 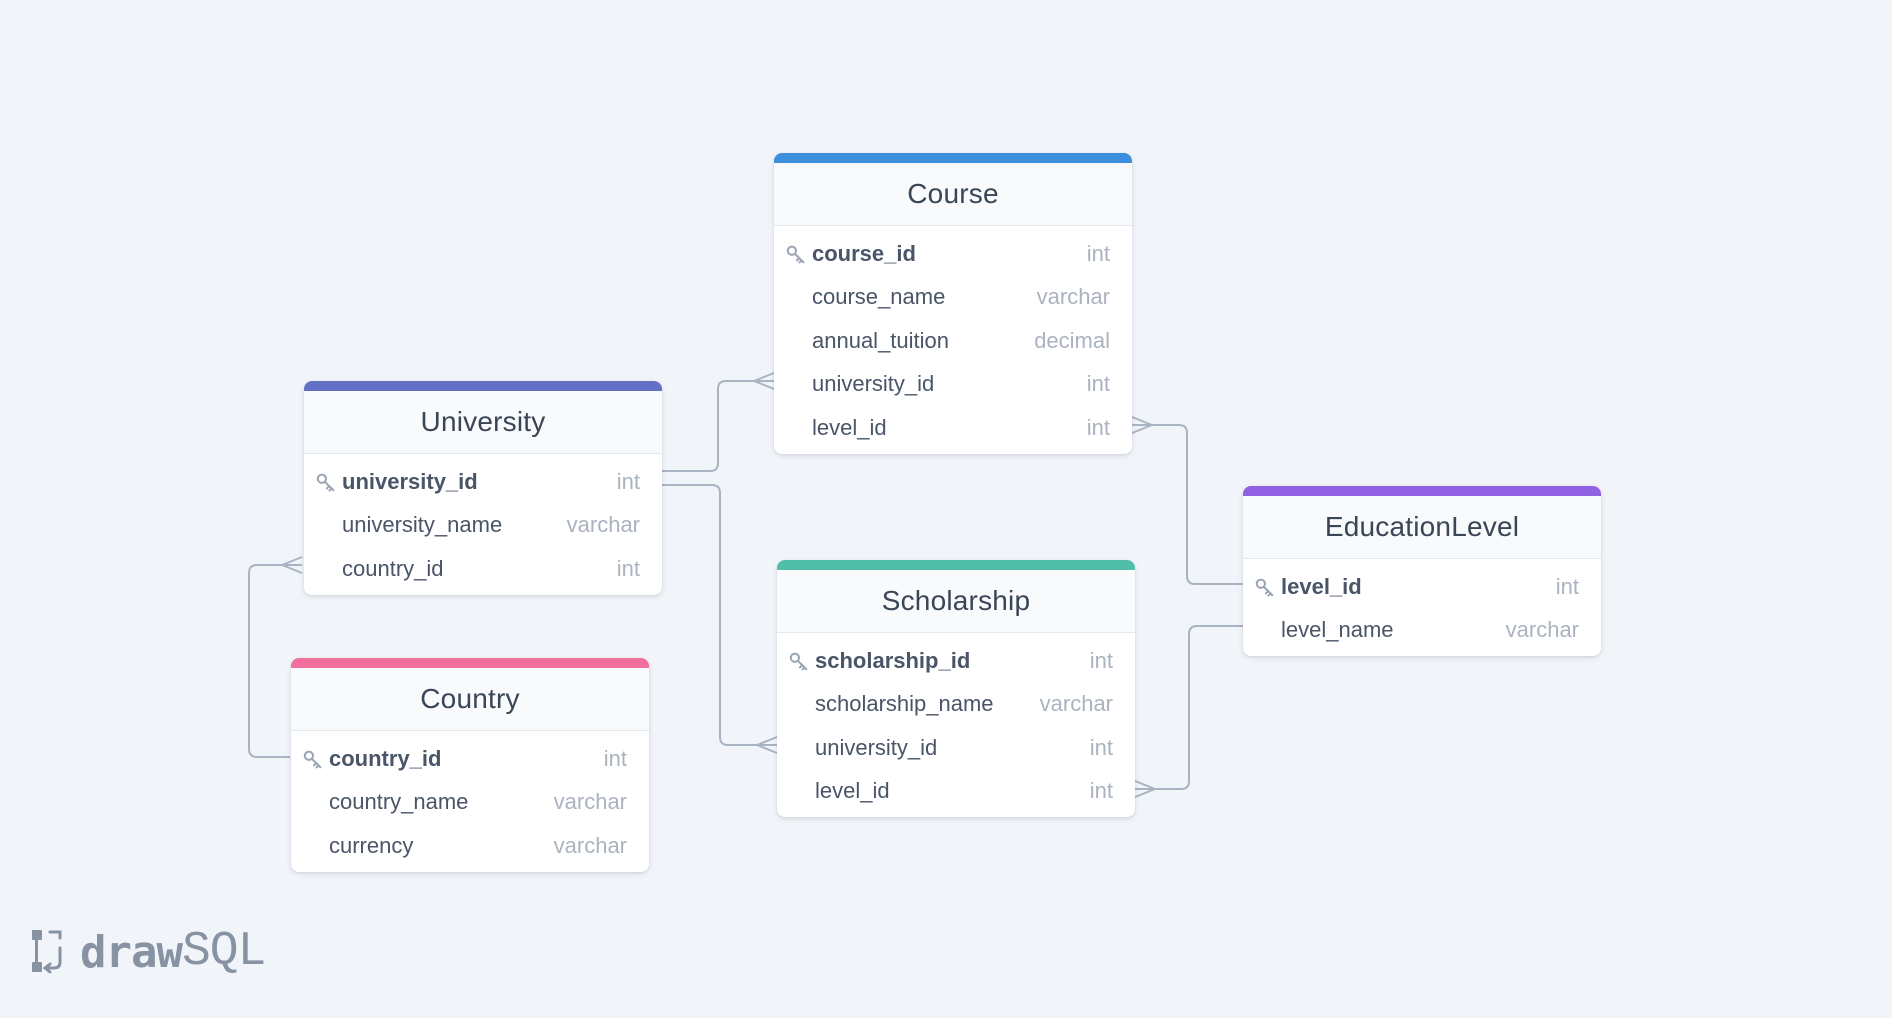 I want to click on column-row: university_name varchar, so click(x=483, y=526).